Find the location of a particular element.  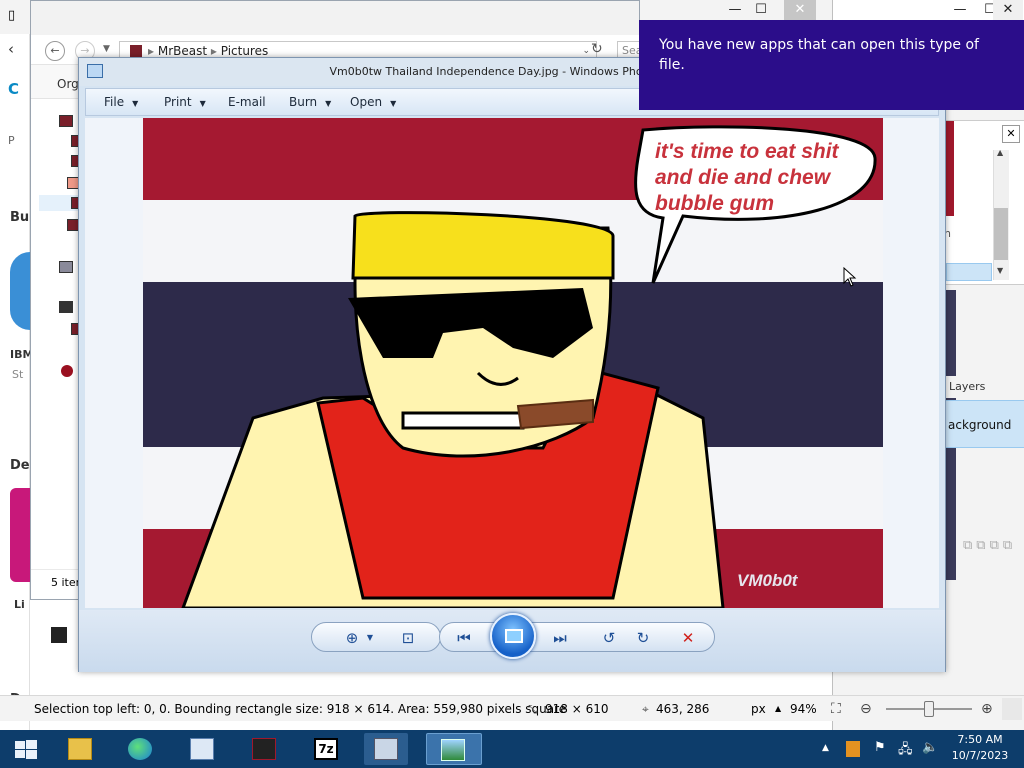

speech-line-3: bubble gum is located at coordinates (714, 203).